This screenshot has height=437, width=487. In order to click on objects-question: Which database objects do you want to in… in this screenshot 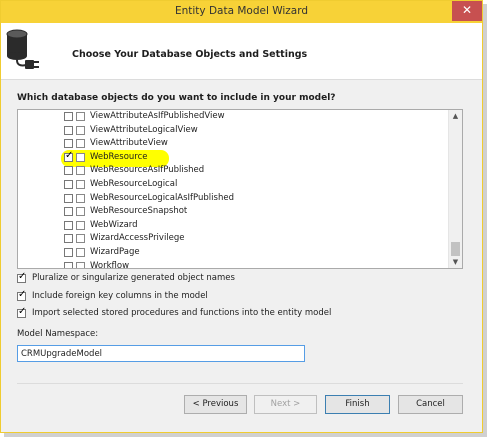, I will do `click(176, 98)`.